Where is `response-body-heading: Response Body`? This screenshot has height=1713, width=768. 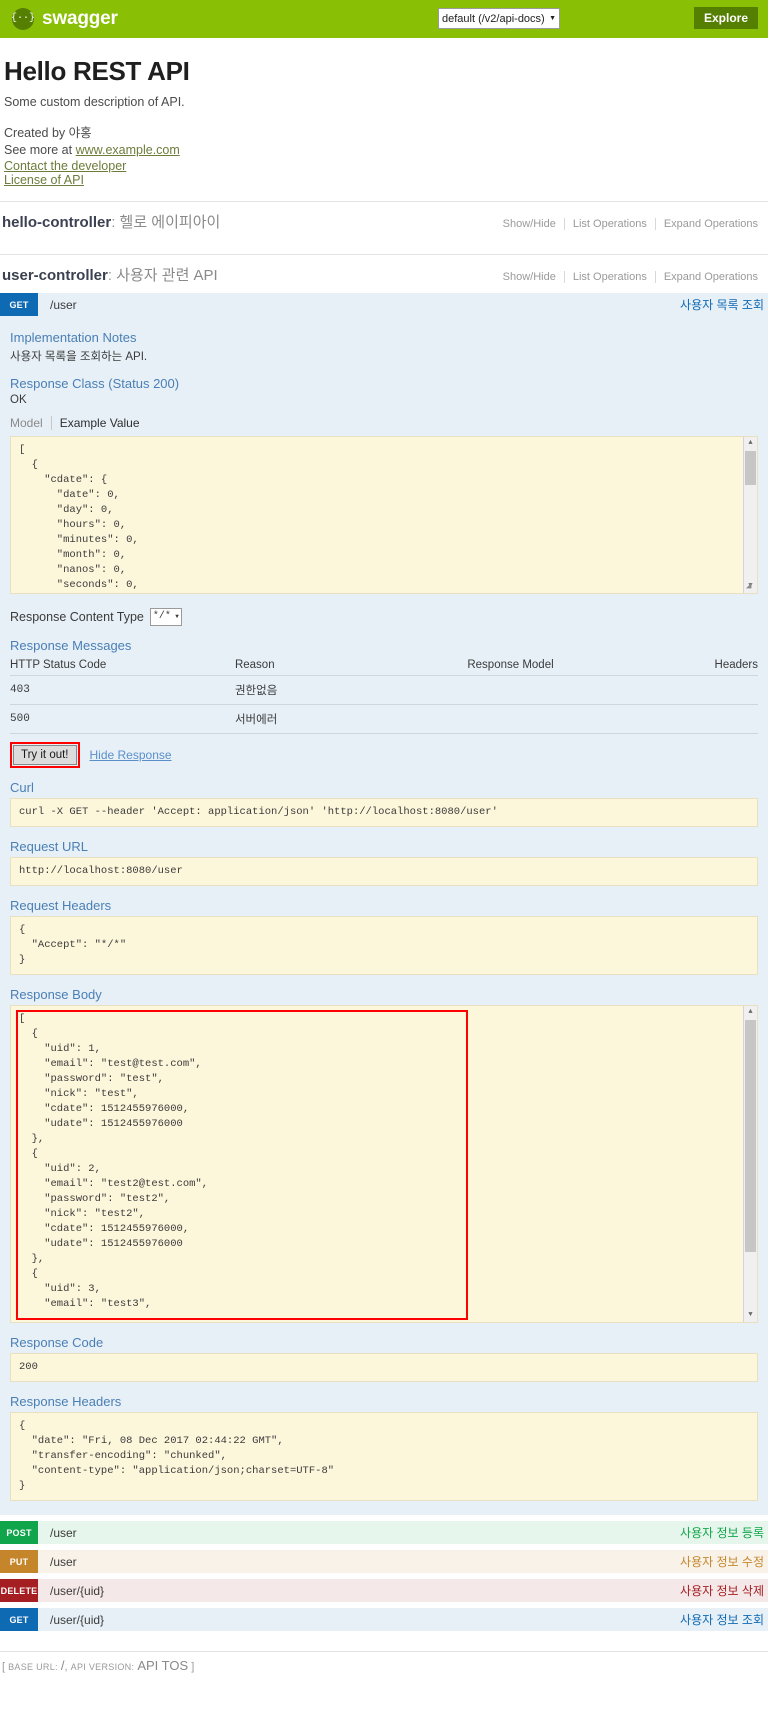
response-body-heading: Response Body is located at coordinates (56, 994).